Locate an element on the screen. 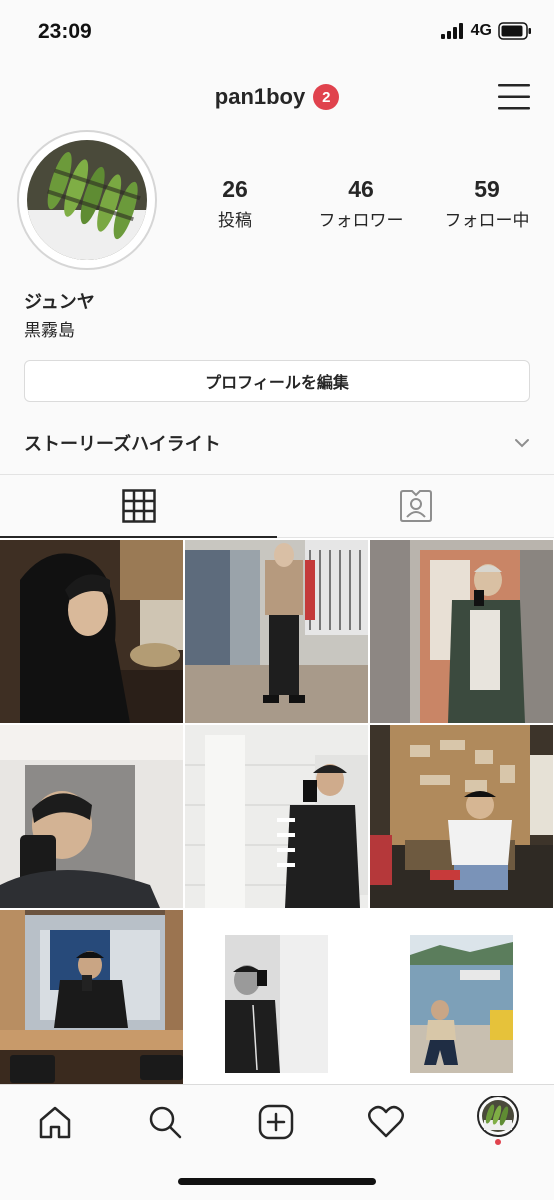 This screenshot has height=1200, width=554. stat-followers: 46 フォロワー is located at coordinates (361, 203).